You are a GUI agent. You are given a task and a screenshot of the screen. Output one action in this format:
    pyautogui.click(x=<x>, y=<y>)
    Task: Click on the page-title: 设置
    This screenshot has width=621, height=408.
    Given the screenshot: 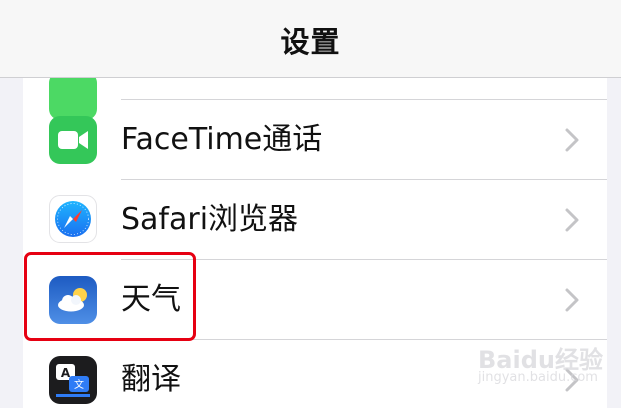 What is the action you would take?
    pyautogui.click(x=310, y=41)
    